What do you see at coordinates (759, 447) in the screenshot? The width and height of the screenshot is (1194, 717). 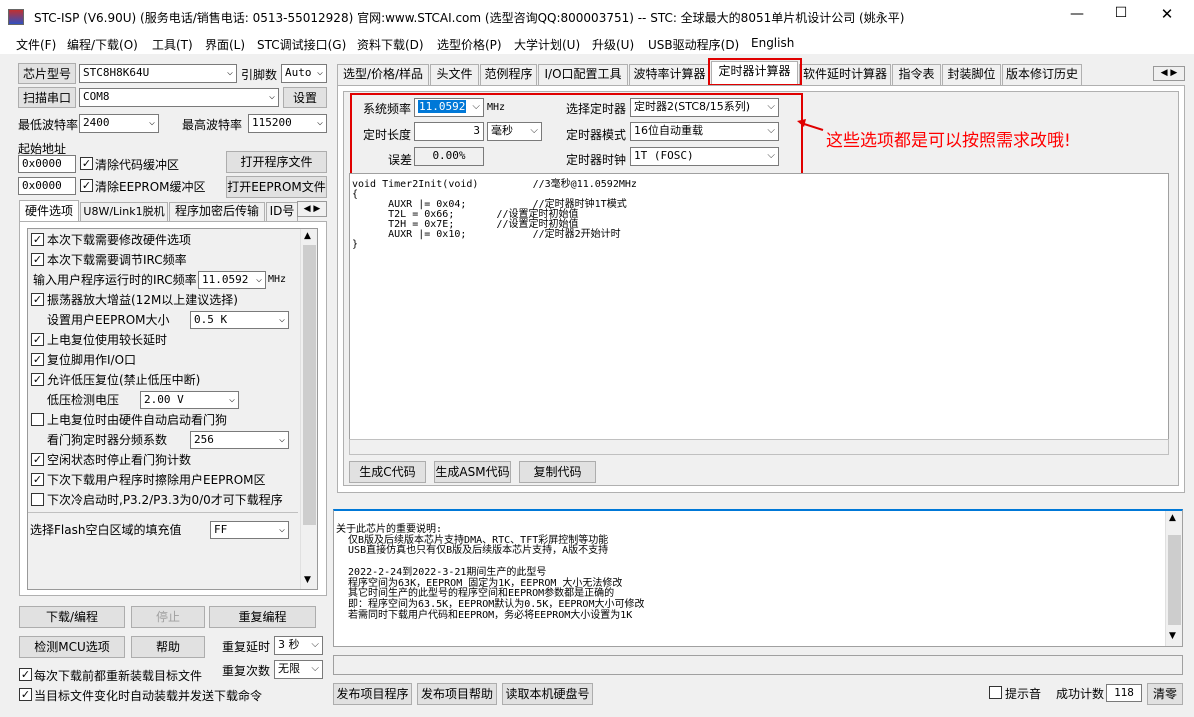 I see `code-hscroll` at bounding box center [759, 447].